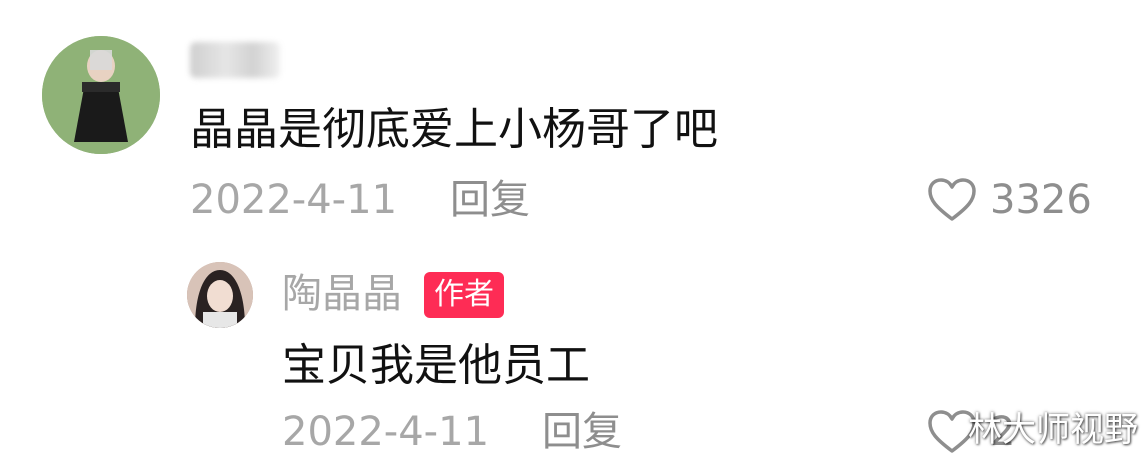 The height and width of the screenshot is (467, 1147). Describe the element at coordinates (582, 432) in the screenshot. I see `reply-comment-reply-button: 回复` at that location.